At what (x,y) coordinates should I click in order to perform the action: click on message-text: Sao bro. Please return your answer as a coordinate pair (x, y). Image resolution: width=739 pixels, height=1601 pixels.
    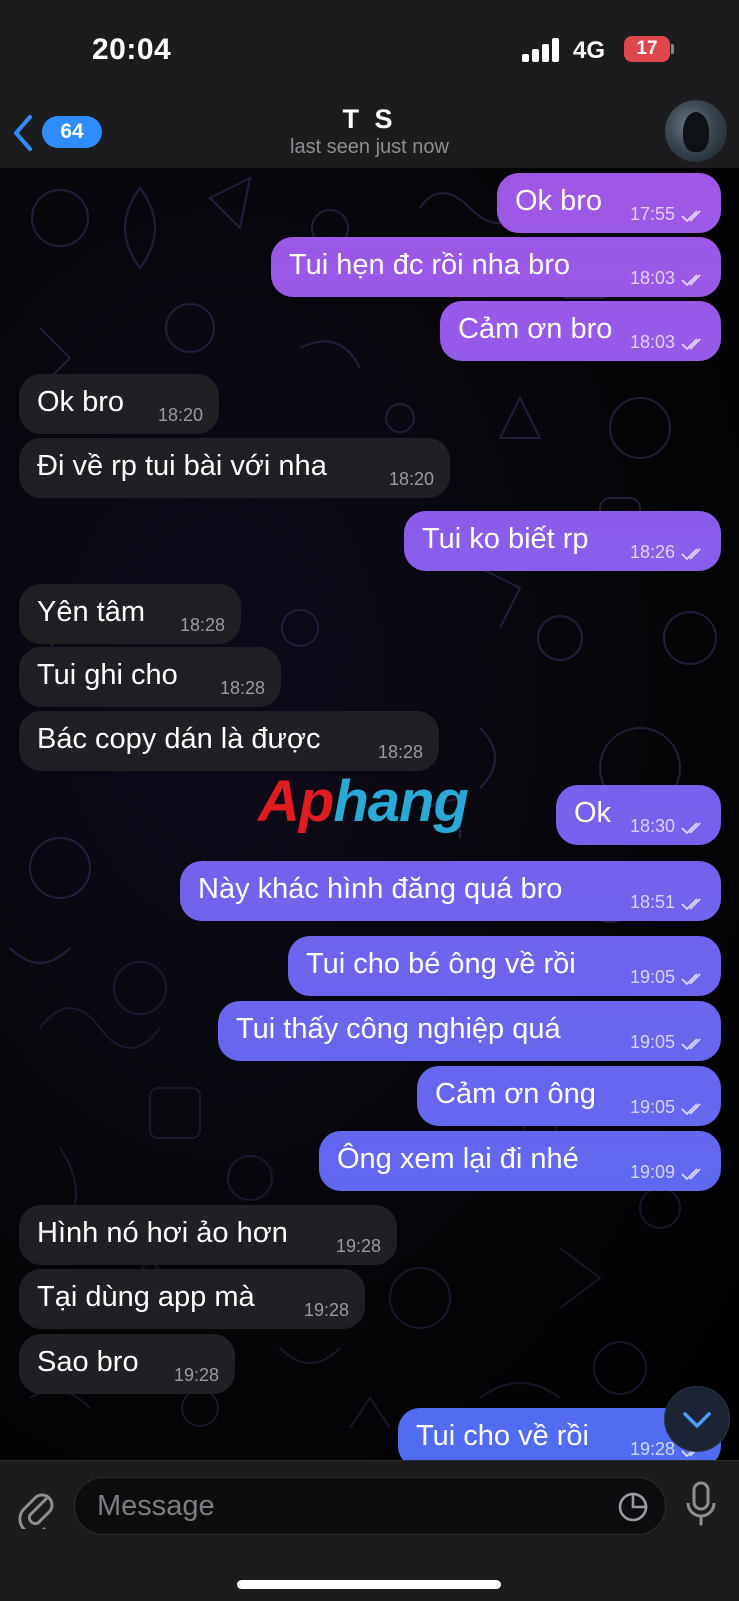
    Looking at the image, I should click on (88, 1362).